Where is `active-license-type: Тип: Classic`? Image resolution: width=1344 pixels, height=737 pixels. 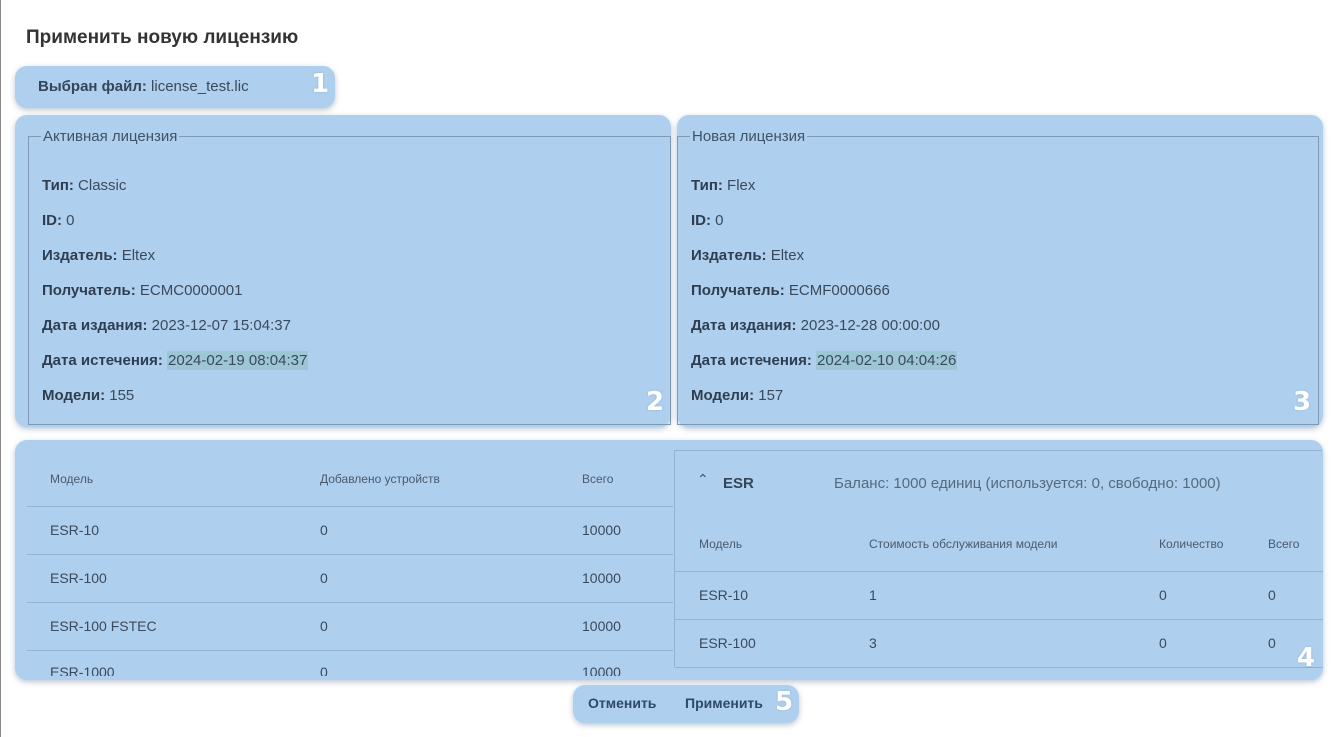 active-license-type: Тип: Classic is located at coordinates (84, 185).